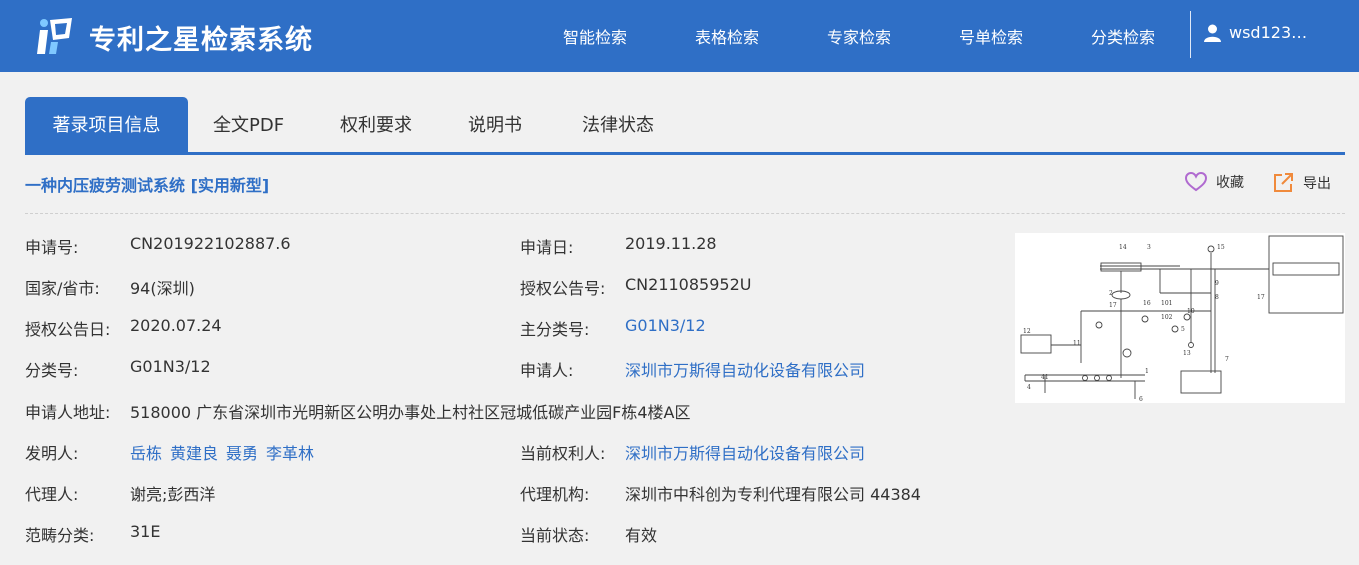  Describe the element at coordinates (555, 494) in the screenshot. I see `agency-label: 代理机构:` at that location.